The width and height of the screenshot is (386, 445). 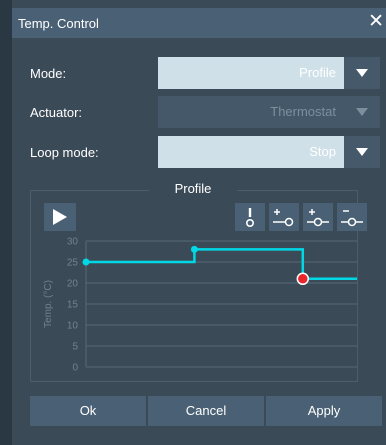 What do you see at coordinates (73, 326) in the screenshot?
I see `y-tick-label: 10` at bounding box center [73, 326].